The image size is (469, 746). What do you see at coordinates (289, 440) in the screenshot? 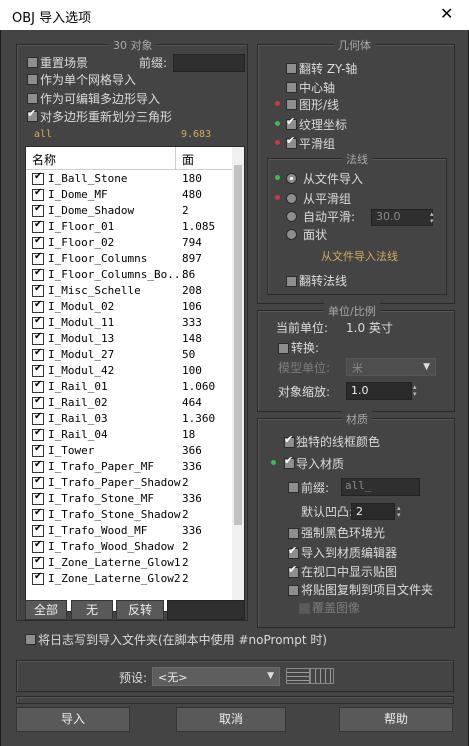
I see `unique-wire-checkbox` at bounding box center [289, 440].